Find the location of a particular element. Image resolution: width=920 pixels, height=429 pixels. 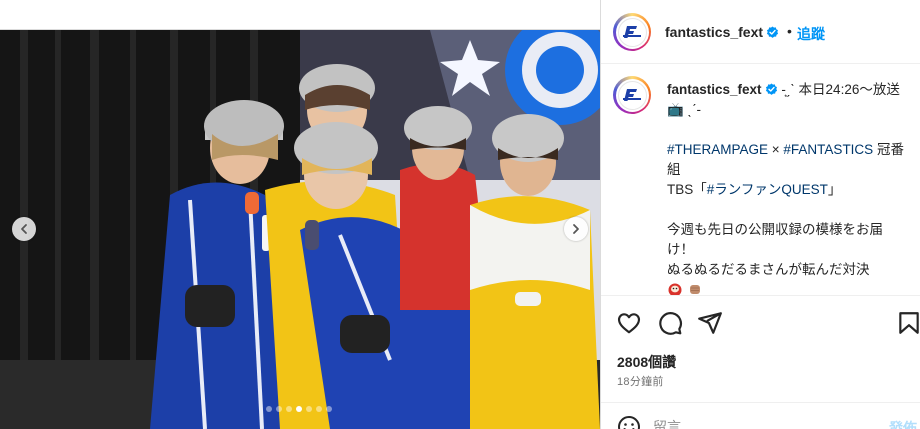

carousel-dots is located at coordinates (299, 409).